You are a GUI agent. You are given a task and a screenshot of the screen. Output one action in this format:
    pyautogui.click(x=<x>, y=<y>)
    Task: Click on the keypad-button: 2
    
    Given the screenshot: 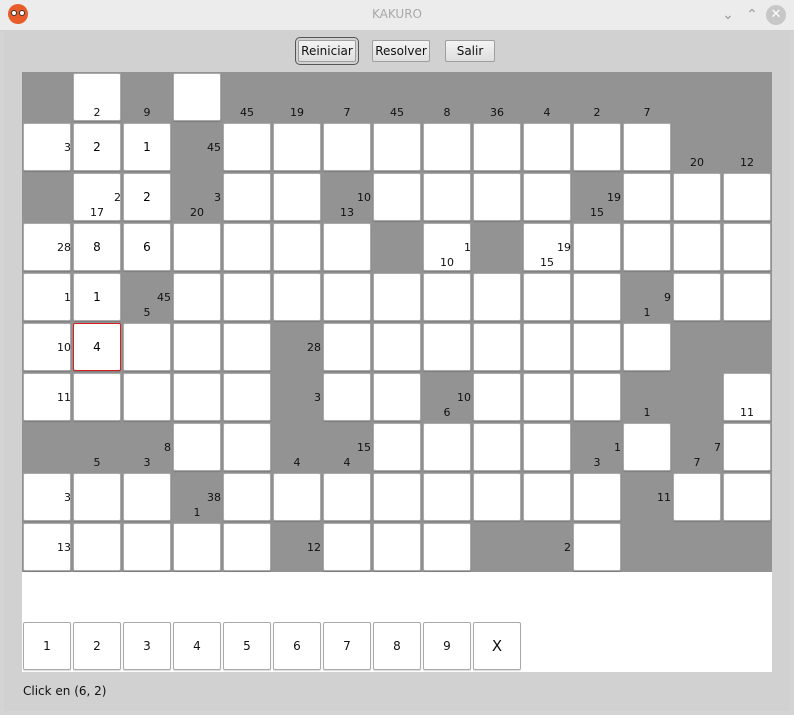 What is the action you would take?
    pyautogui.click(x=97, y=646)
    